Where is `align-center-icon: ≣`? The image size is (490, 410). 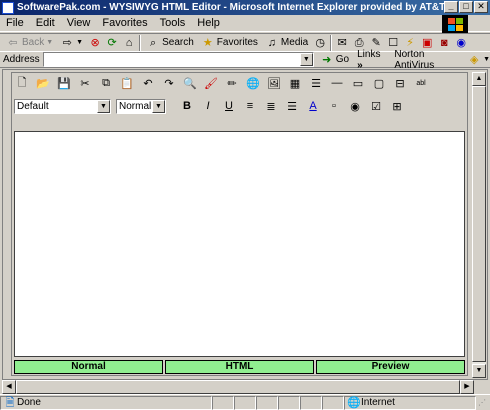 align-center-icon: ≣ is located at coordinates (271, 106).